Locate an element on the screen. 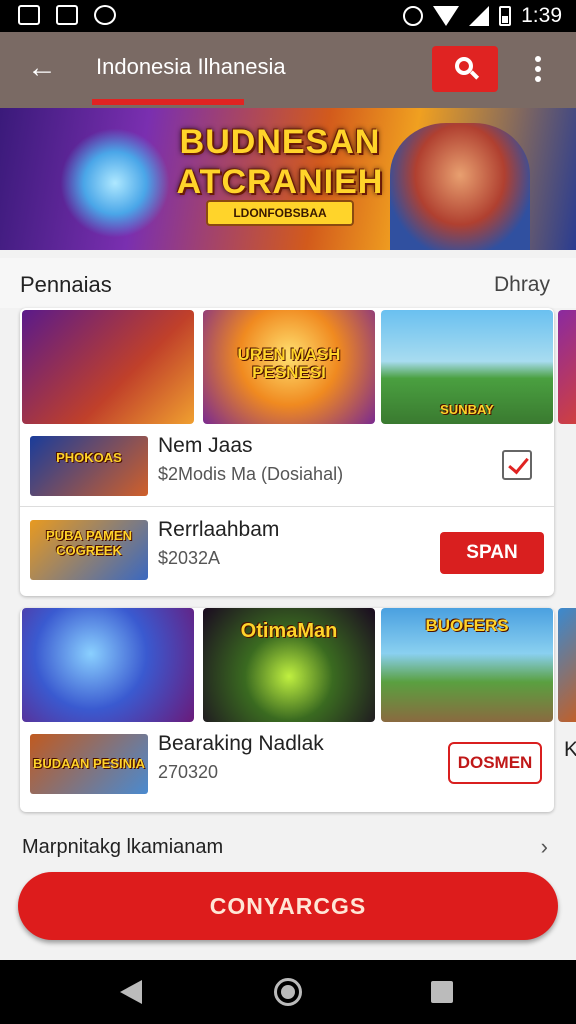  game-thumbnail: SUNBAY is located at coordinates (467, 367).